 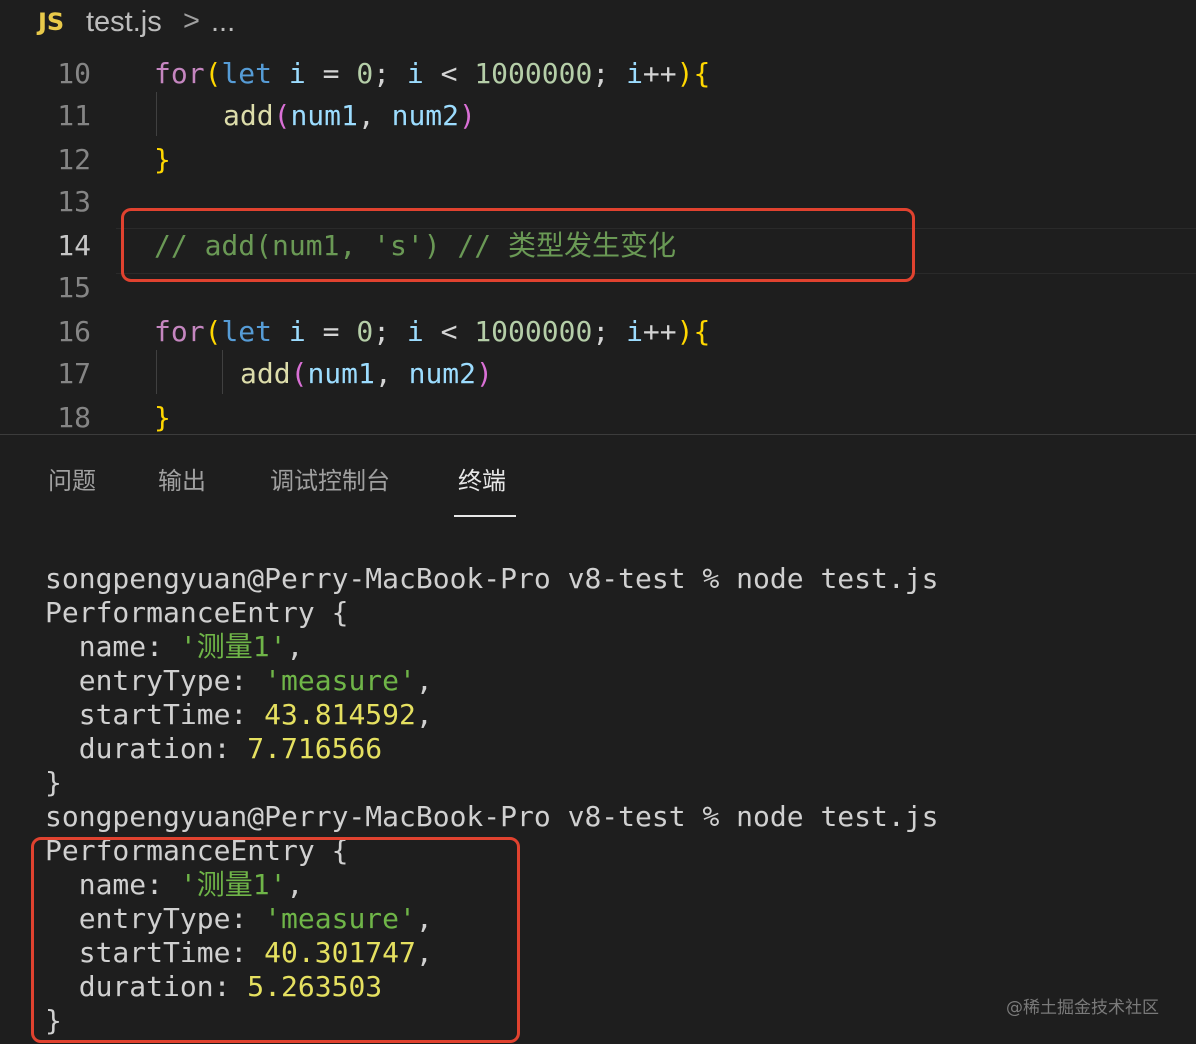 What do you see at coordinates (74, 373) in the screenshot?
I see `line-number: 17` at bounding box center [74, 373].